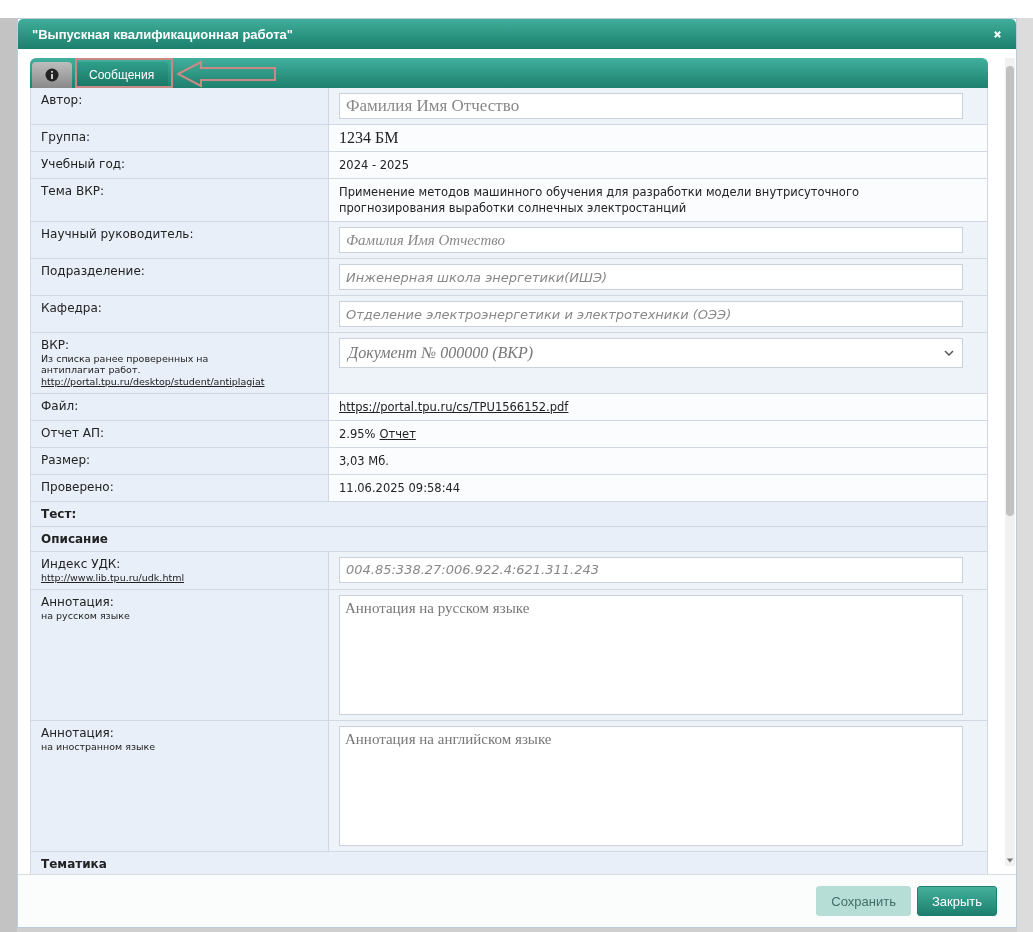 This screenshot has width=1033, height=932. Describe the element at coordinates (55, 345) in the screenshot. I see `field-label: ВКР:` at that location.